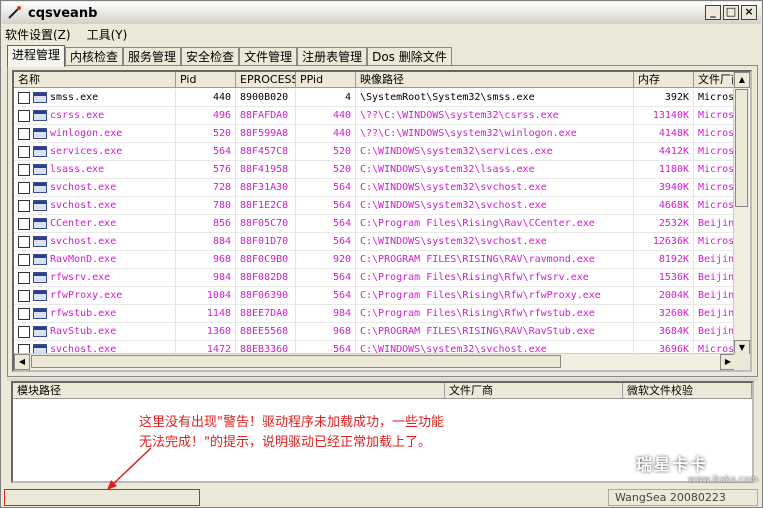 This screenshot has height=508, width=763. What do you see at coordinates (266, 241) in the screenshot?
I see `process-eprocess: 88F01D70` at bounding box center [266, 241].